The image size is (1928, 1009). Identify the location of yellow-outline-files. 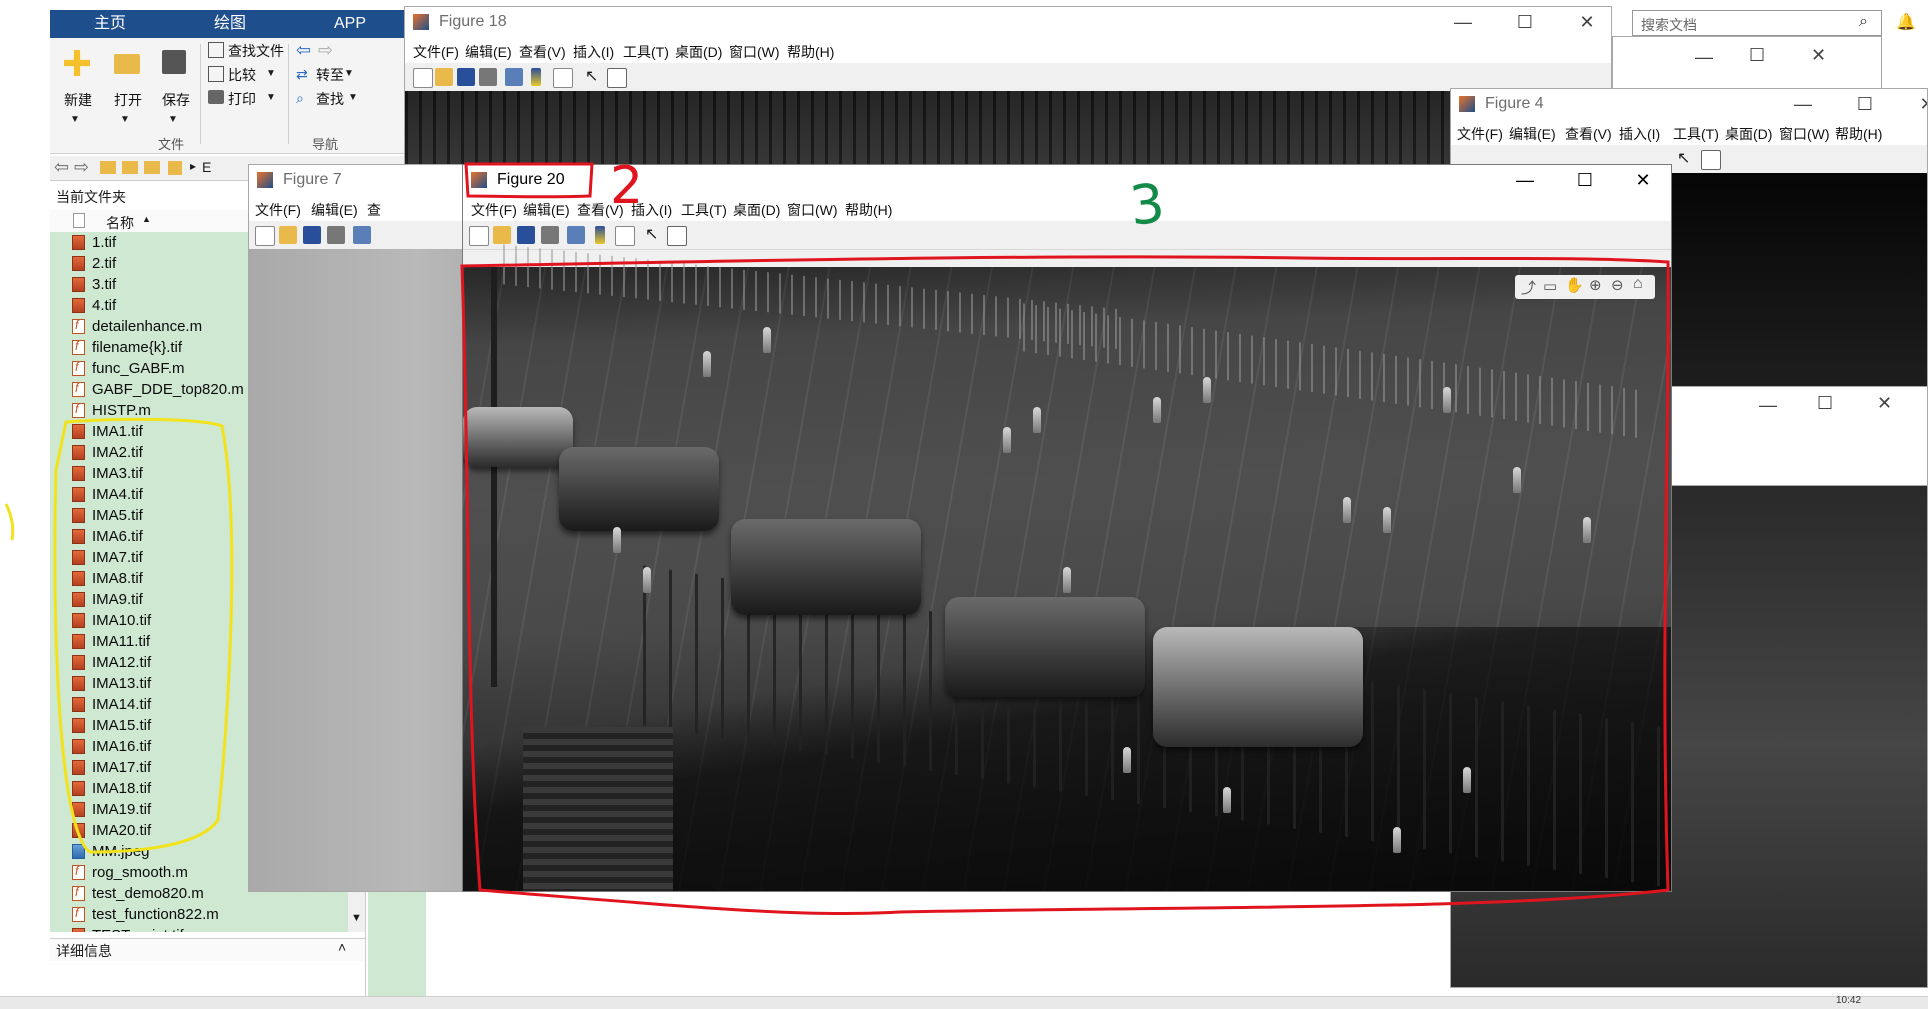
(143, 635).